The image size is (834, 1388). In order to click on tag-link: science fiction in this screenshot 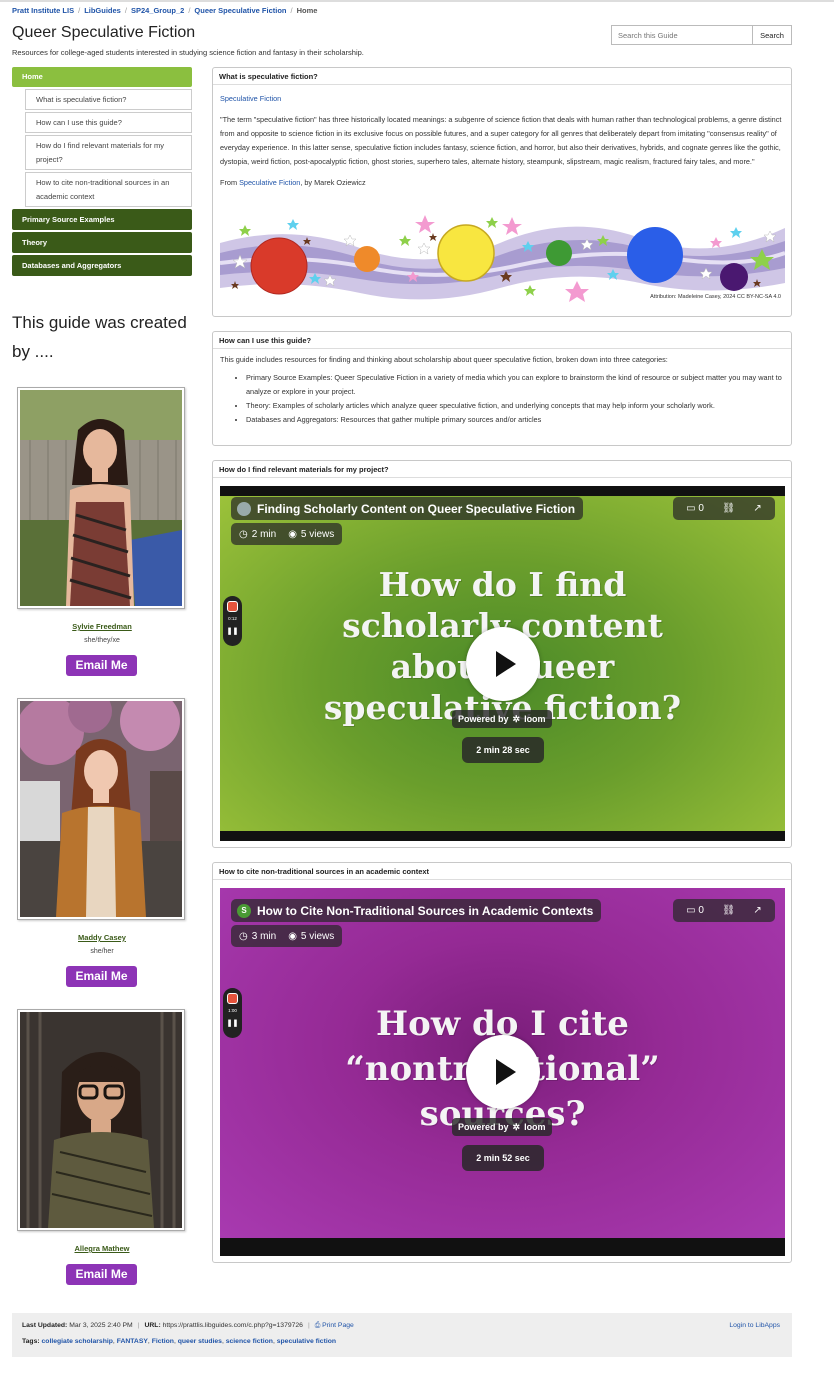, I will do `click(249, 1341)`.